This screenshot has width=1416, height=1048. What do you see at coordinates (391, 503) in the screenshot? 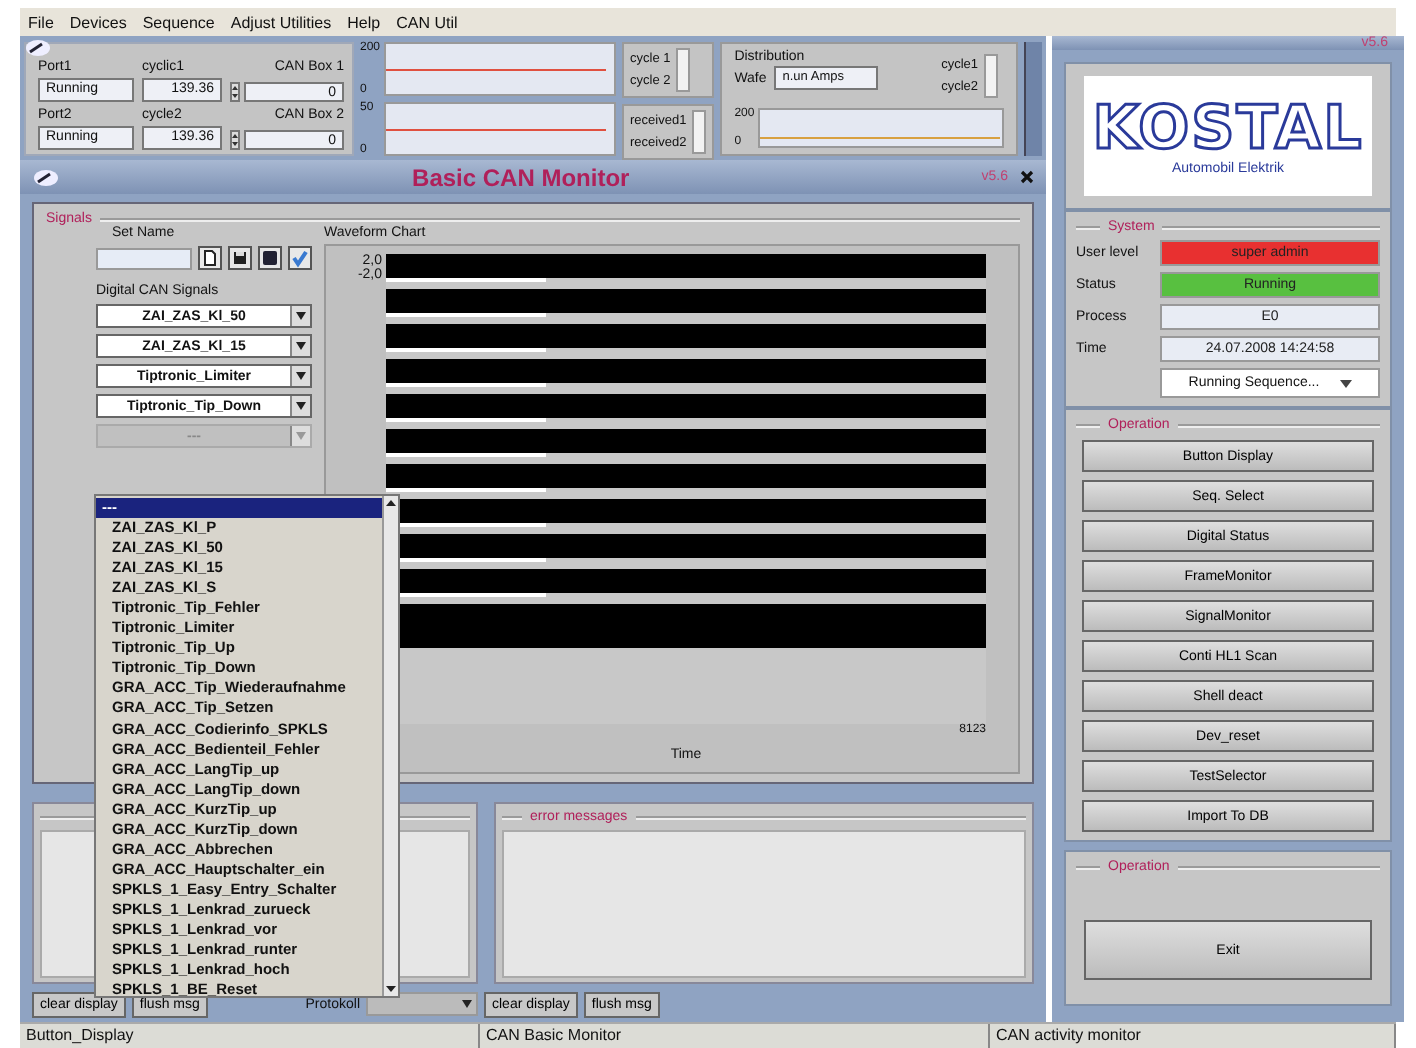
I see `scroll-up-icon` at bounding box center [391, 503].